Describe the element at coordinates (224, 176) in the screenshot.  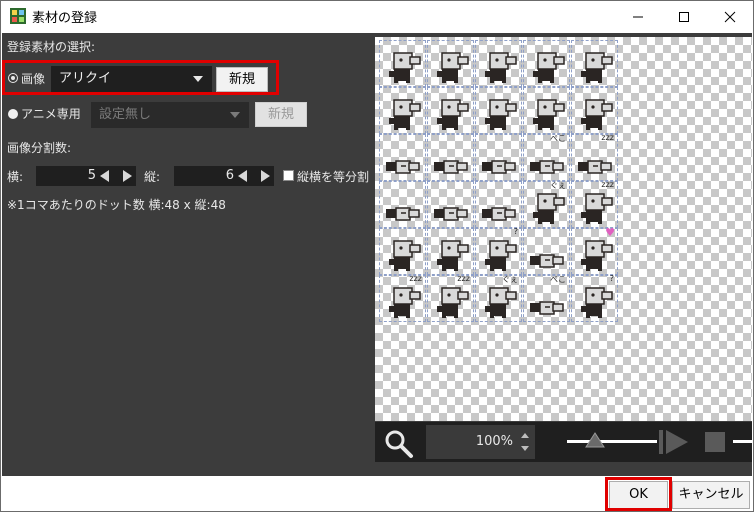
I see `vertical-field: 6` at that location.